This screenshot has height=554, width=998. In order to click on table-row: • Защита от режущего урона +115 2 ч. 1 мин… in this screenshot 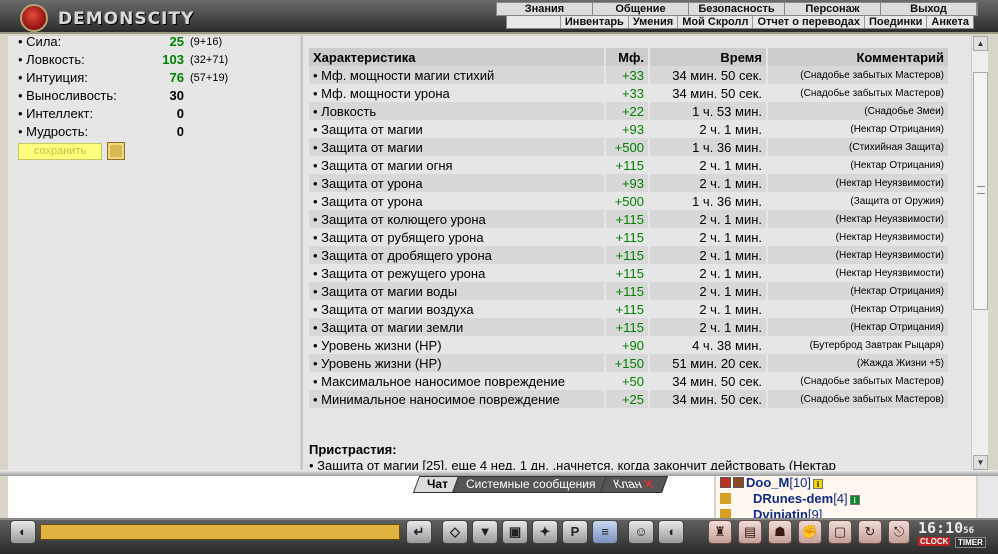, I will do `click(629, 273)`.